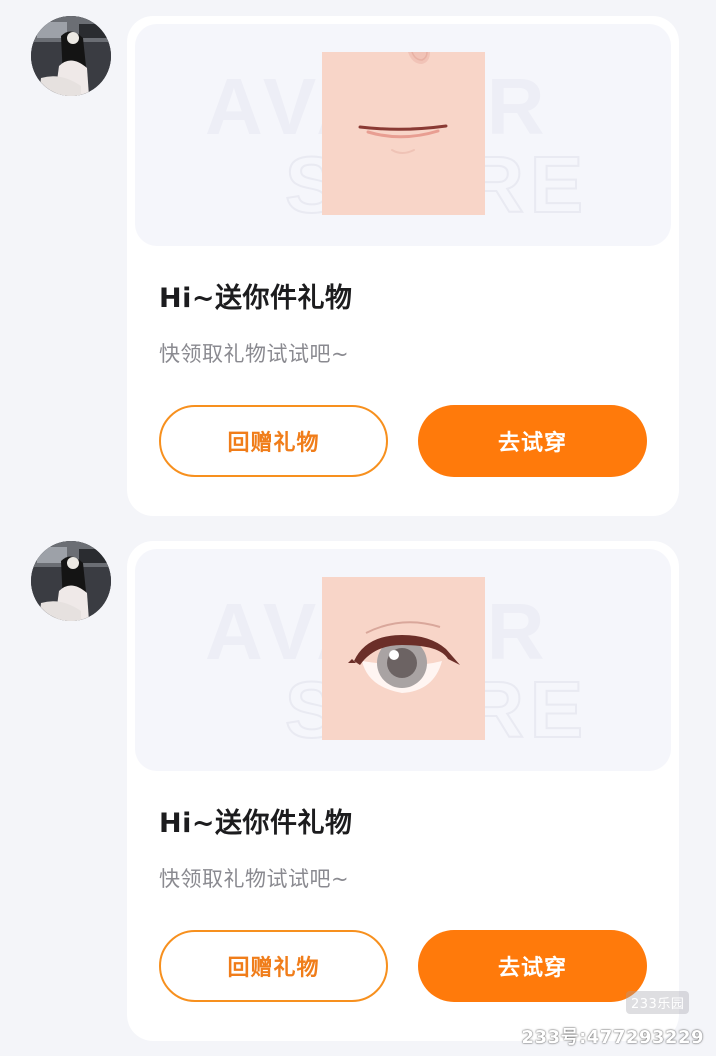 Image resolution: width=716 pixels, height=1056 pixels. I want to click on mouth-icon, so click(403, 133).